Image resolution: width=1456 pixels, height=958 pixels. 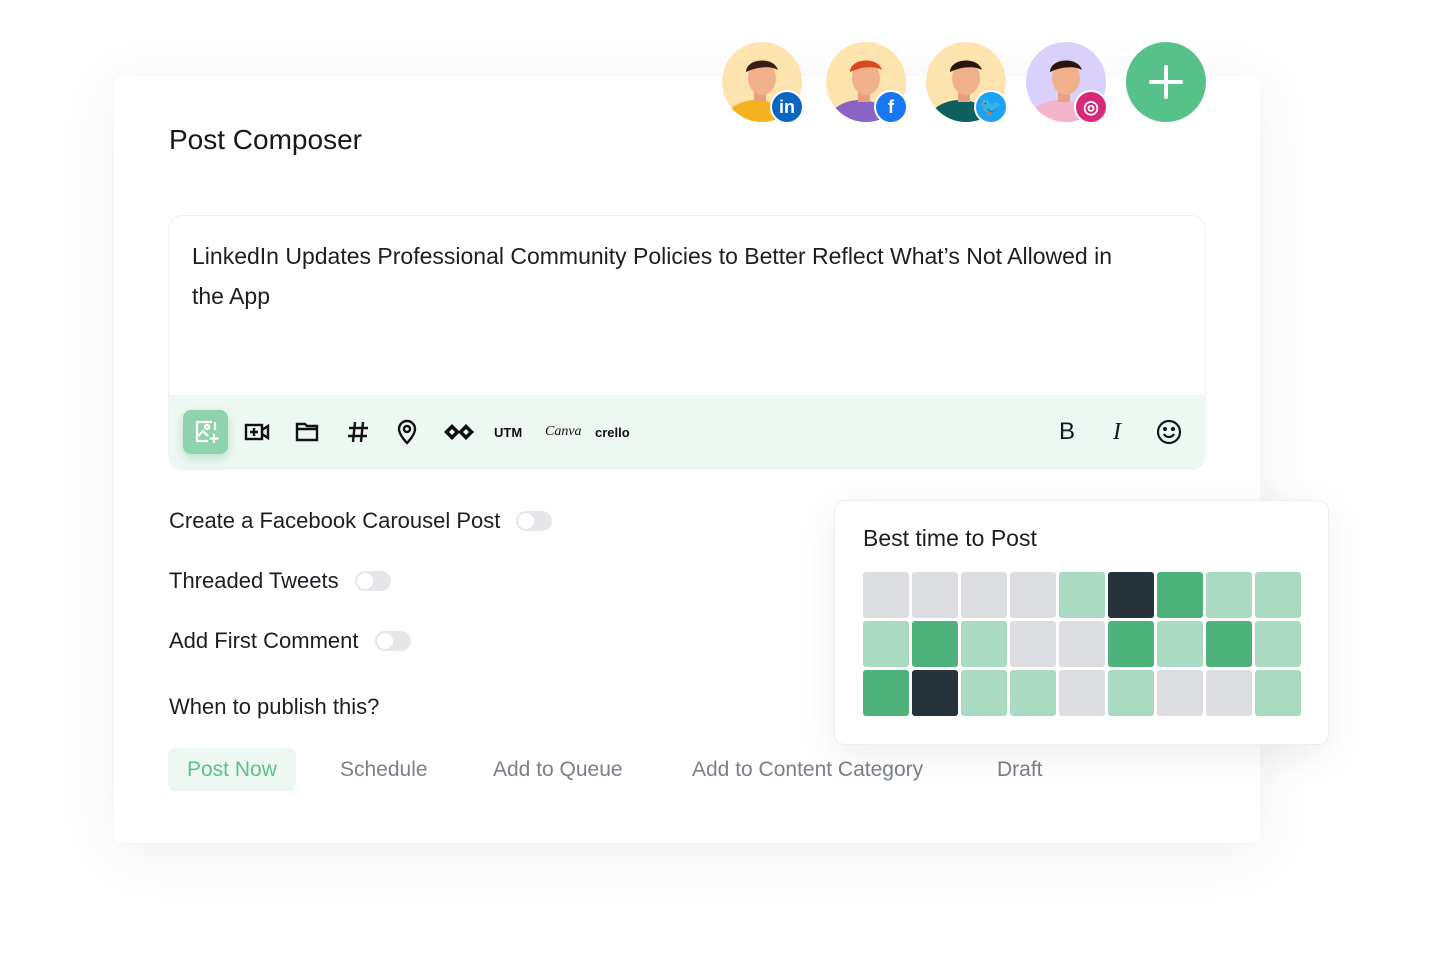 I want to click on add-account-button, so click(x=1166, y=82).